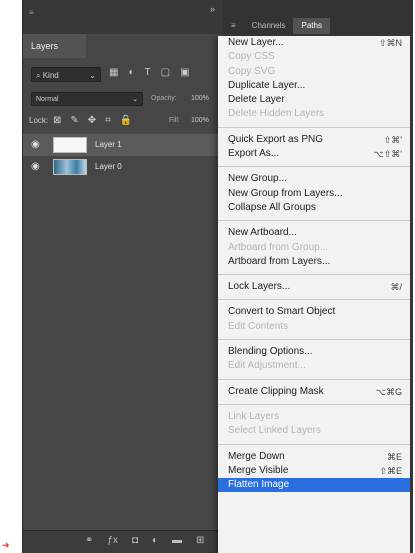 This screenshot has height=553, width=415. I want to click on menu-item-label: Link Layers, so click(254, 416).